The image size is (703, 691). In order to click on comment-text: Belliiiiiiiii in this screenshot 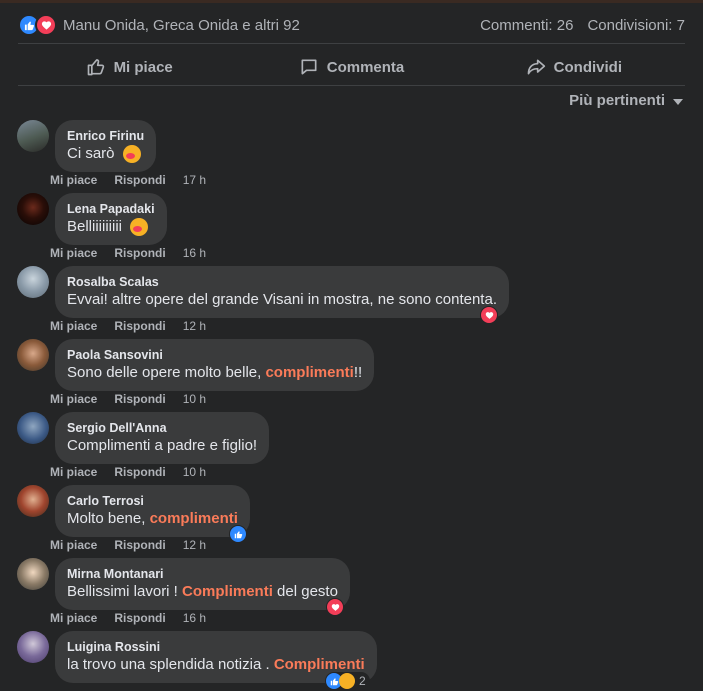, I will do `click(111, 227)`.